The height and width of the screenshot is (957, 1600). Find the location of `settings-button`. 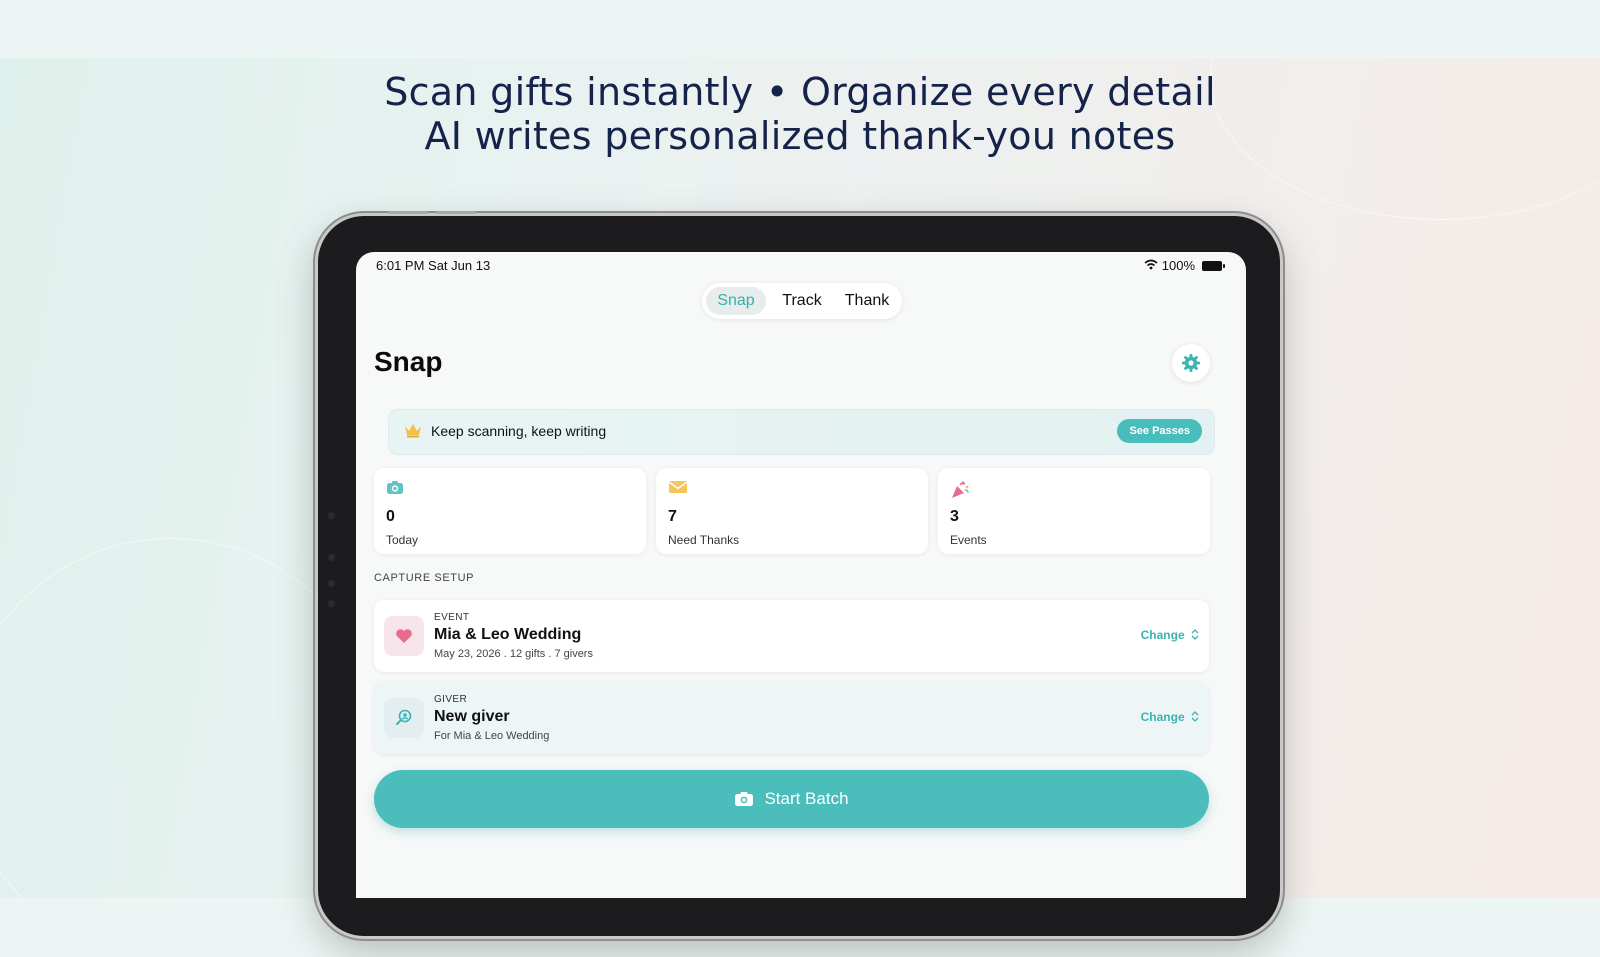

settings-button is located at coordinates (1191, 363).